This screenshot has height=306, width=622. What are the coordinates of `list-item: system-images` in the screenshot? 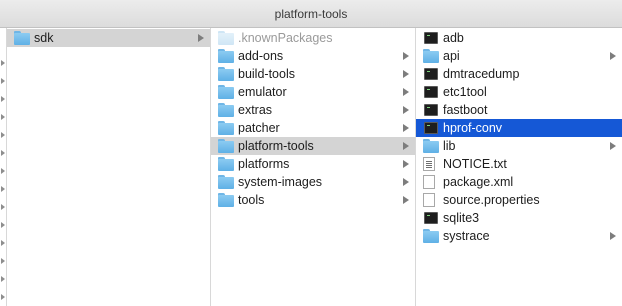 It's located at (313, 182).